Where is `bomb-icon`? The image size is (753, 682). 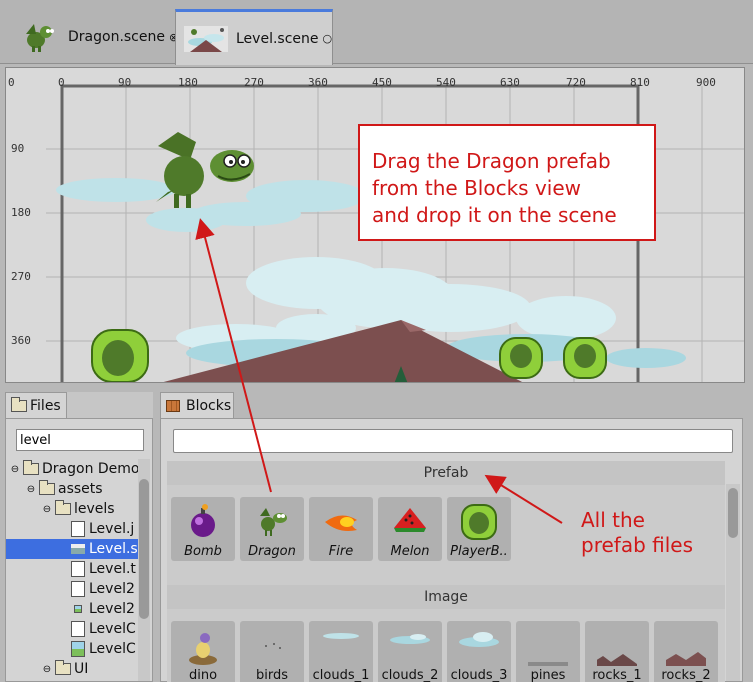 bomb-icon is located at coordinates (203, 522).